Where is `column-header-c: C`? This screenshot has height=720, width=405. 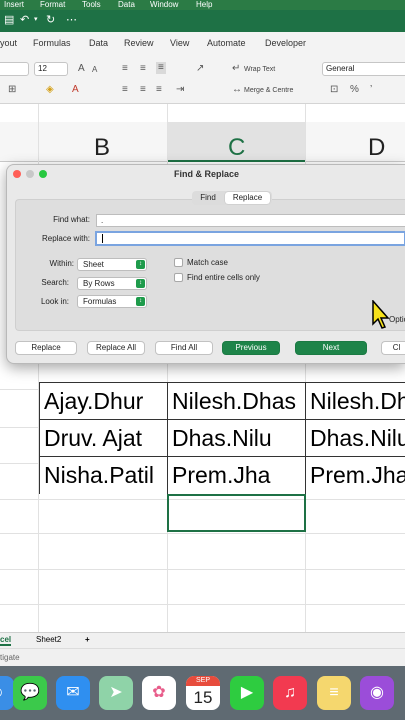 column-header-c: C is located at coordinates (236, 148).